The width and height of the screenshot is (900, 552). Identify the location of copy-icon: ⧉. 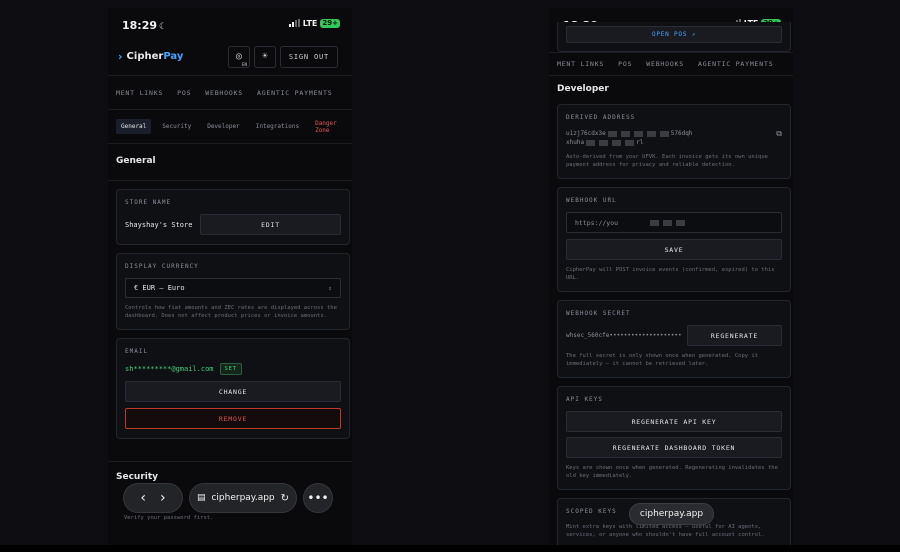
(779, 134).